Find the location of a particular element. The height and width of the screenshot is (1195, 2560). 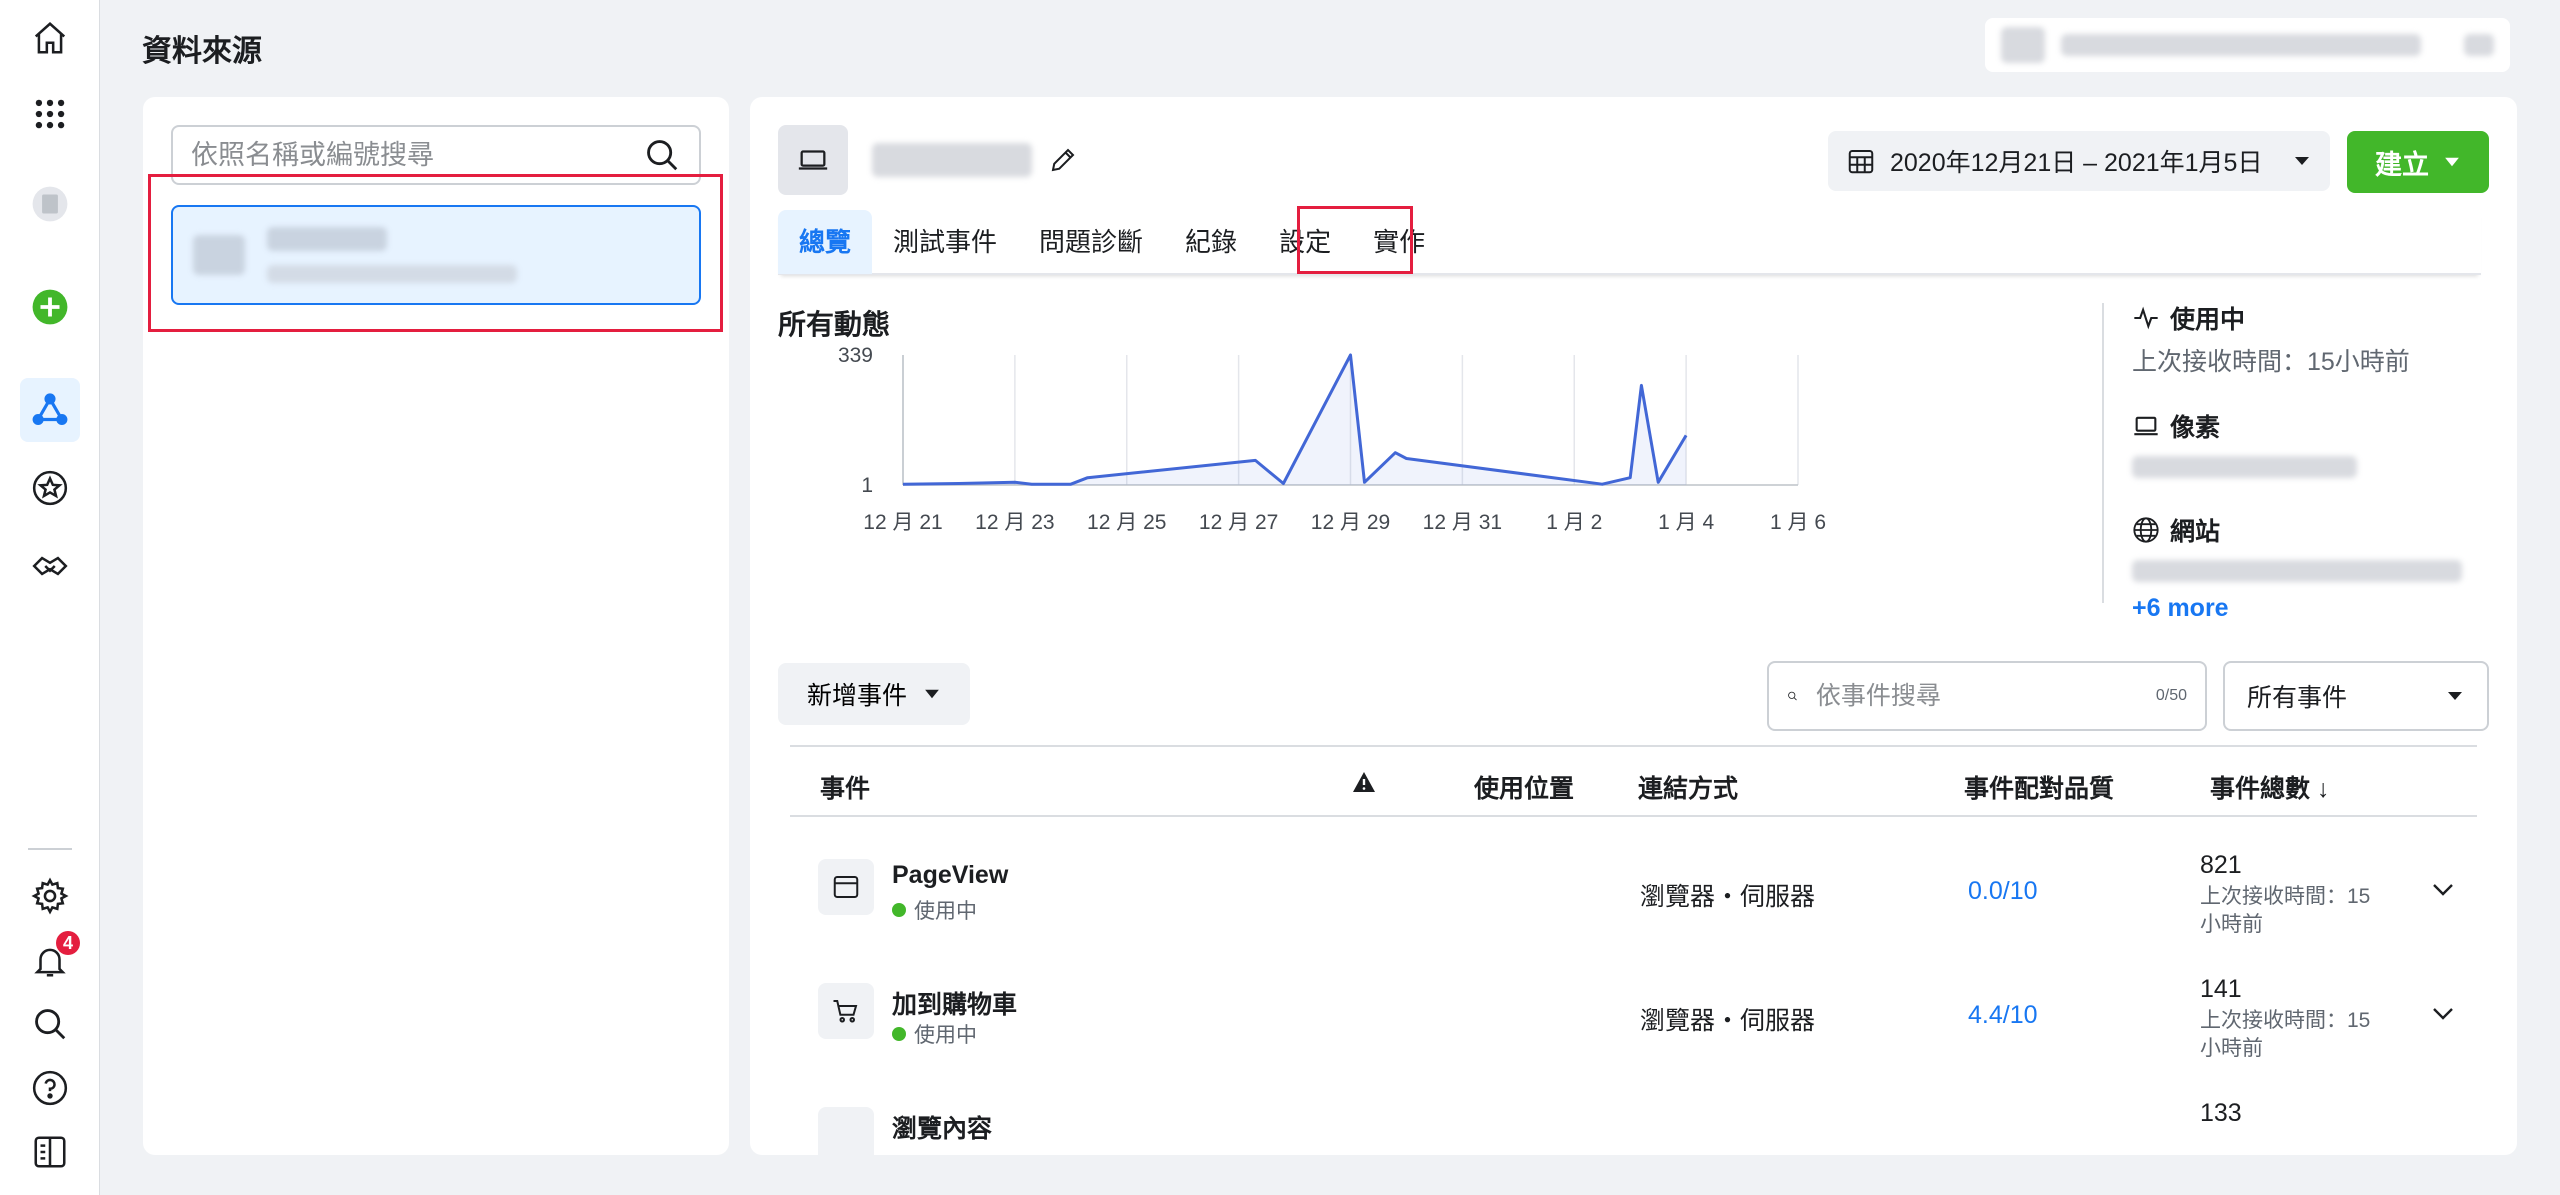

chart-x-tick-label: 12 月 25 is located at coordinates (1126, 522).